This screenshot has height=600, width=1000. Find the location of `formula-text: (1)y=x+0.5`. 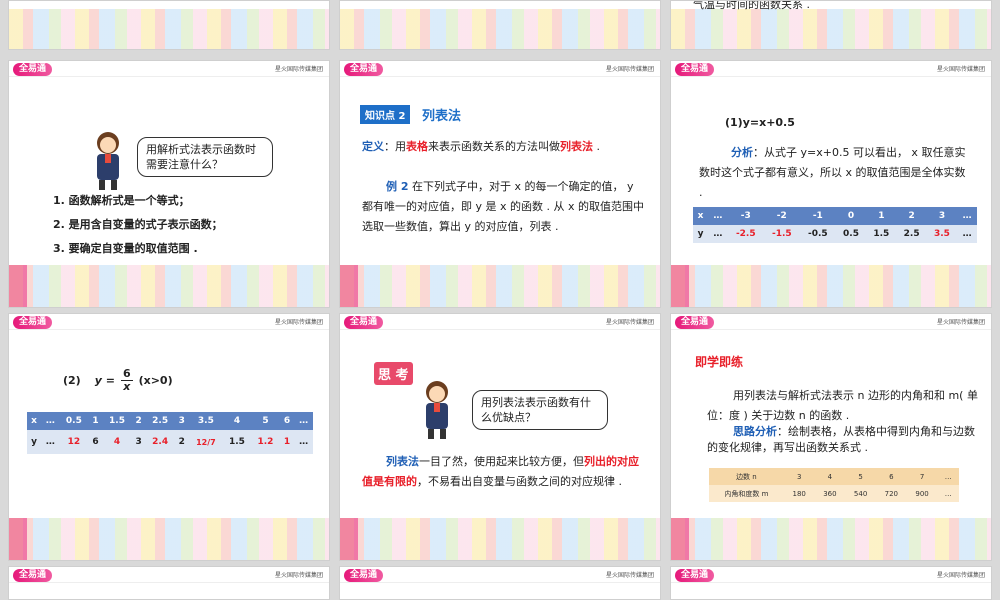

formula-text: (1)y=x+0.5 is located at coordinates (760, 122).